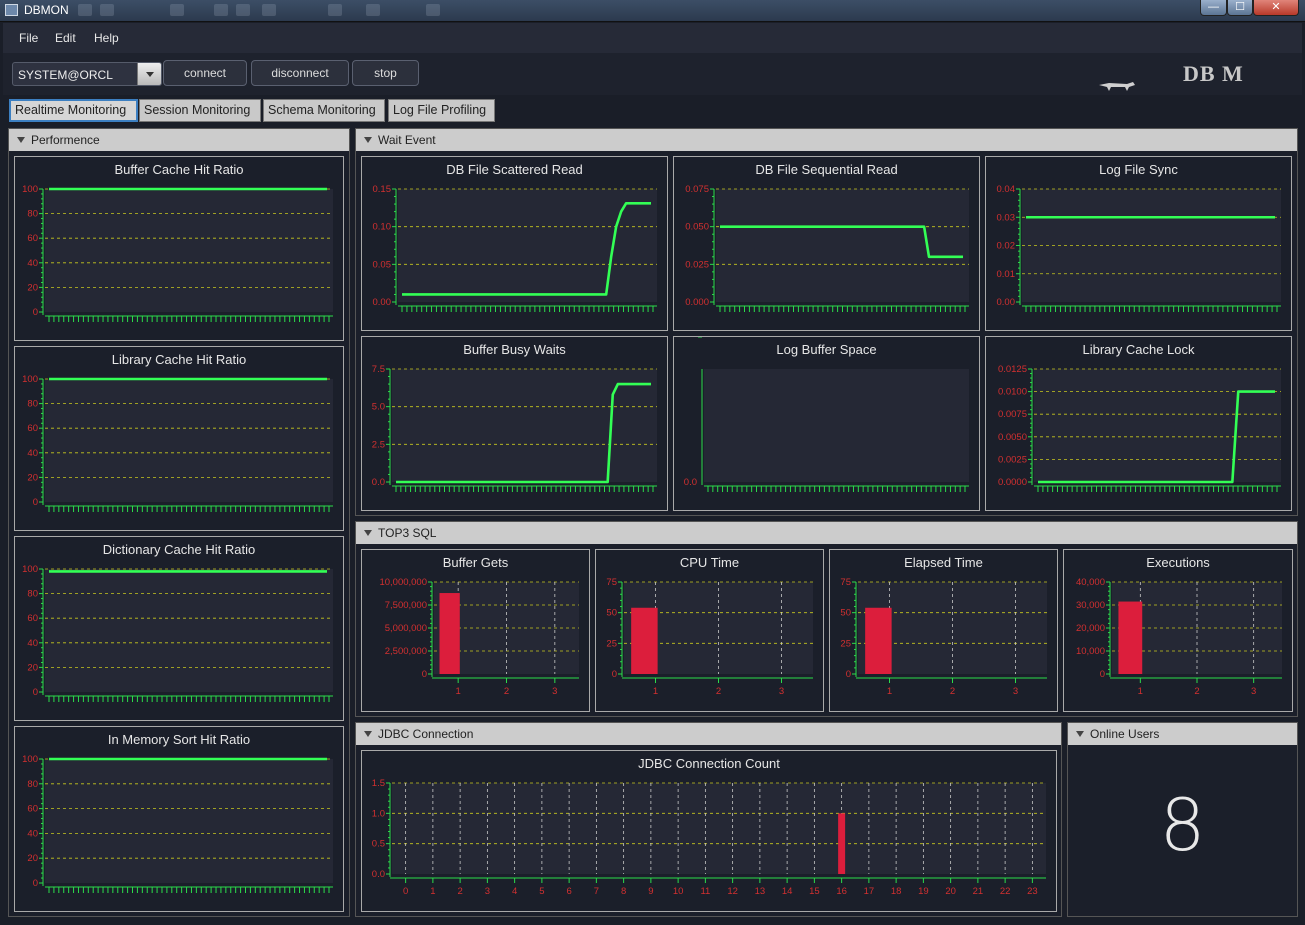 This screenshot has width=1305, height=925. I want to click on y-tick-label: 0.03, so click(1006, 217).